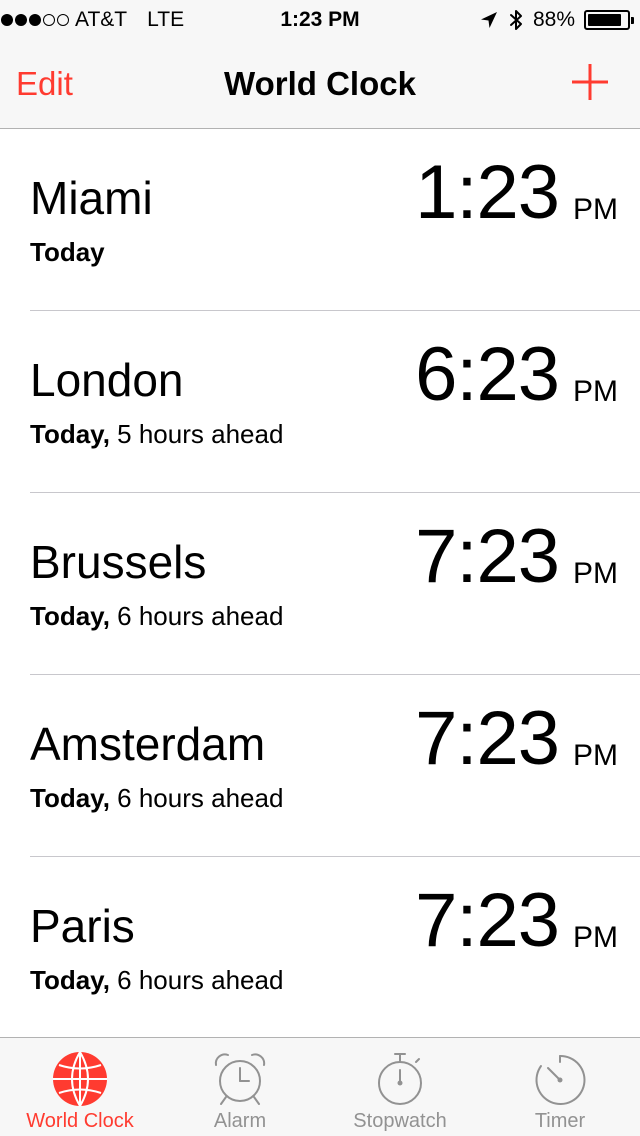  Describe the element at coordinates (44, 84) in the screenshot. I see `edit-button: Edit` at that location.